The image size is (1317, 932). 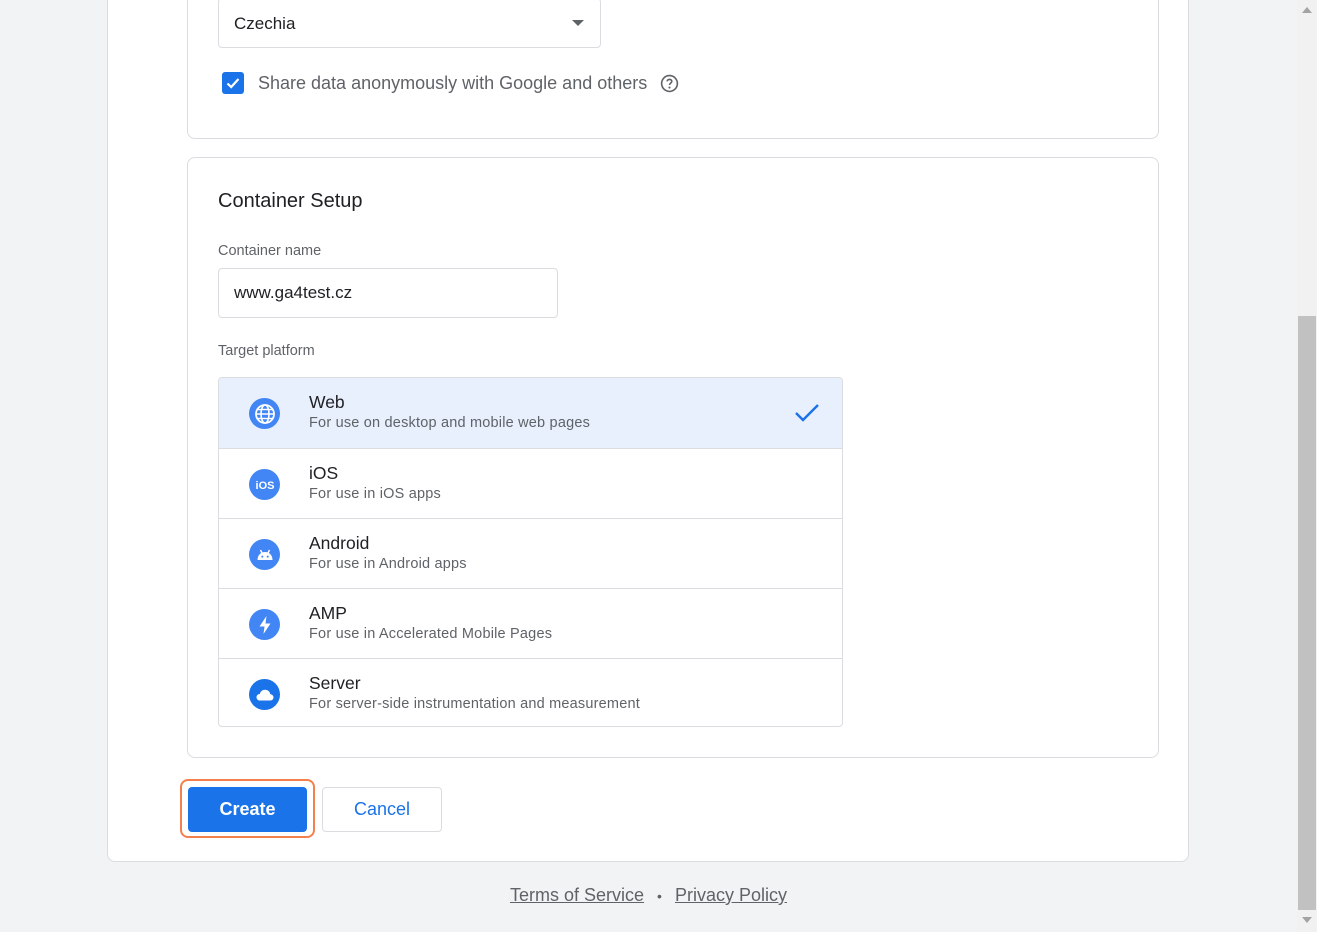 I want to click on platform-amp: AMP For use in Accelerated Mobile Pages, so click(x=530, y=623).